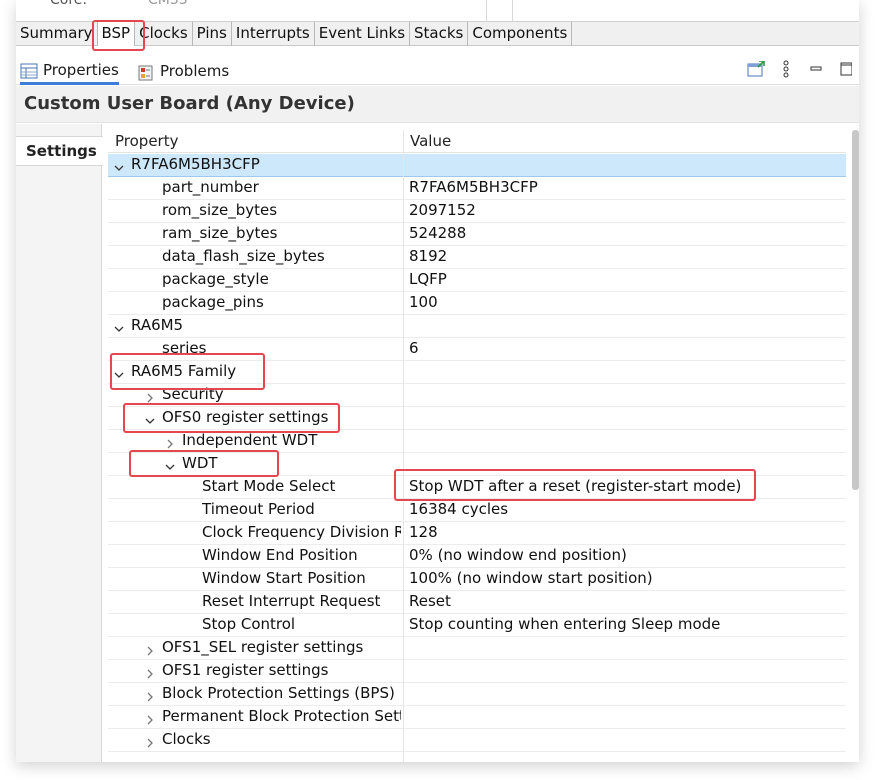  What do you see at coordinates (477, 326) in the screenshot?
I see `table-row: RA6M5` at bounding box center [477, 326].